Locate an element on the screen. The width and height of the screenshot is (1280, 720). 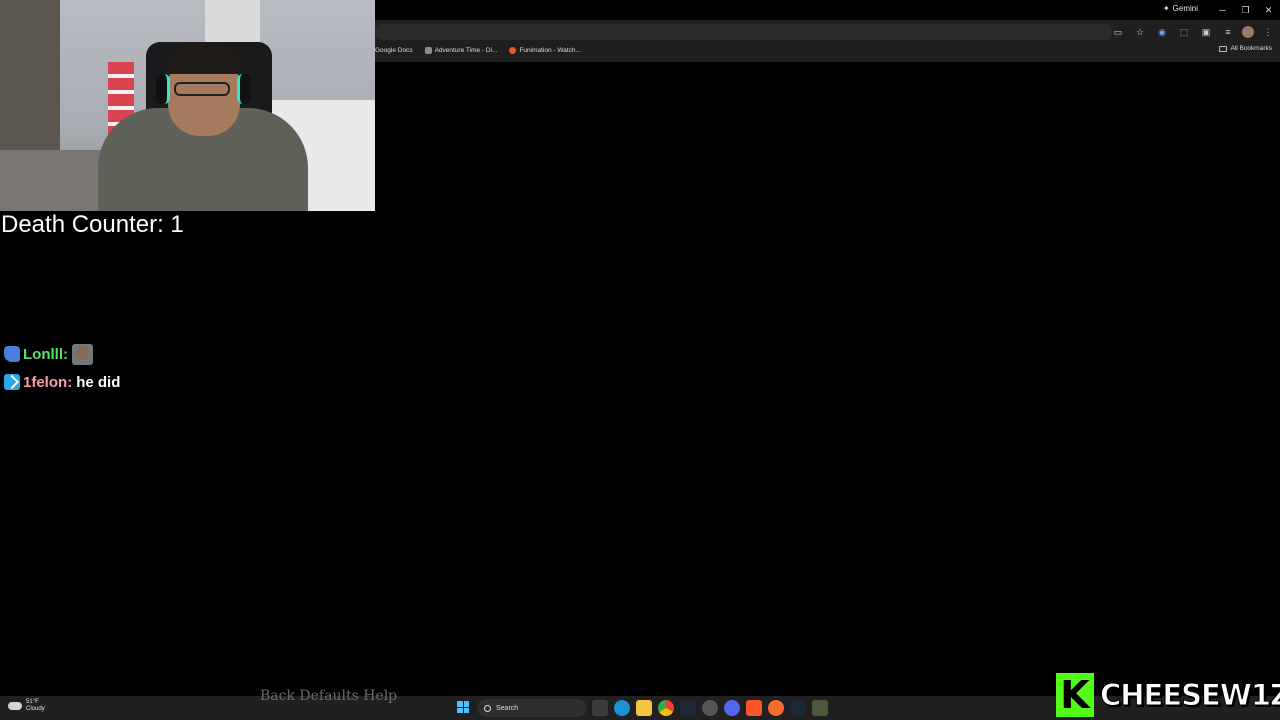
chat-message: Lonlll: is located at coordinates (62, 354).